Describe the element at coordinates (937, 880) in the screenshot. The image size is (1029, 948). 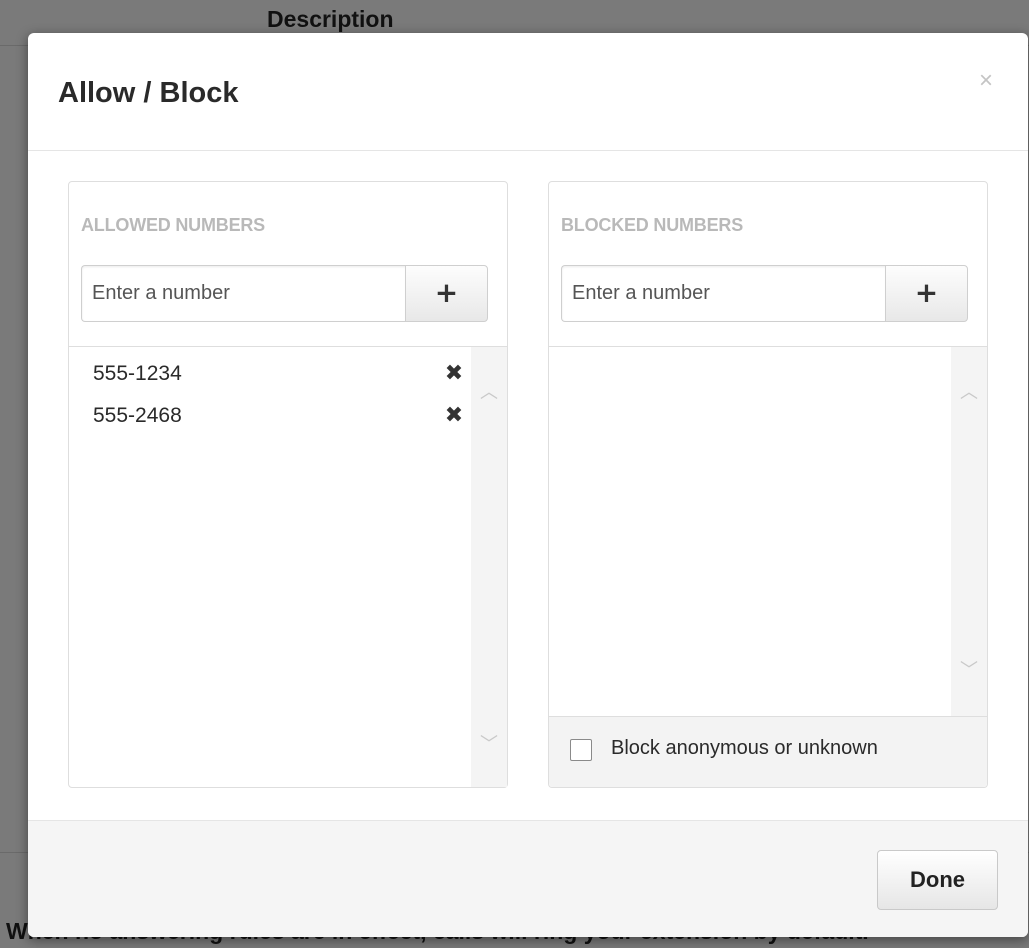
I see `done-button: Done` at that location.